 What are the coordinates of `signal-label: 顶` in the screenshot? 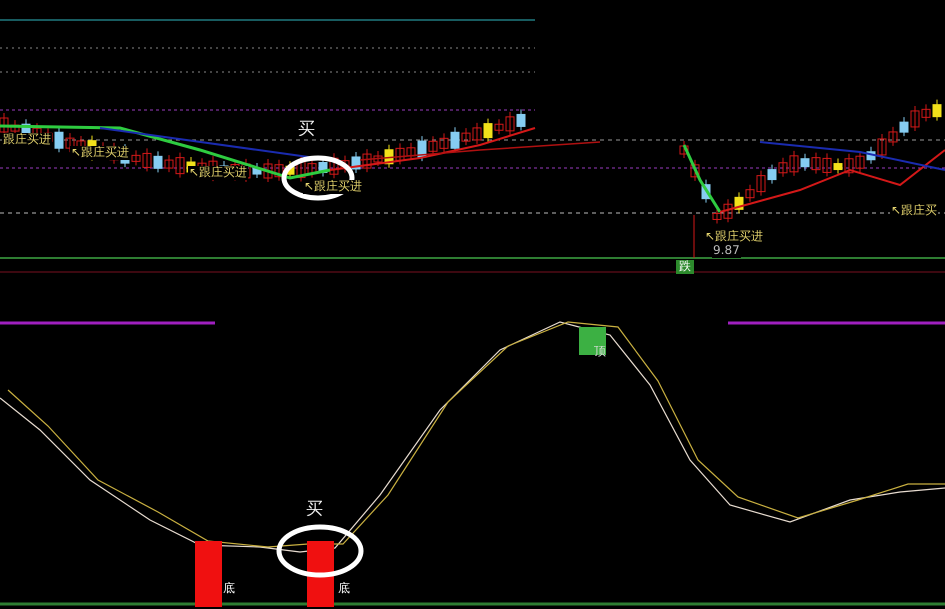 It's located at (600, 352).